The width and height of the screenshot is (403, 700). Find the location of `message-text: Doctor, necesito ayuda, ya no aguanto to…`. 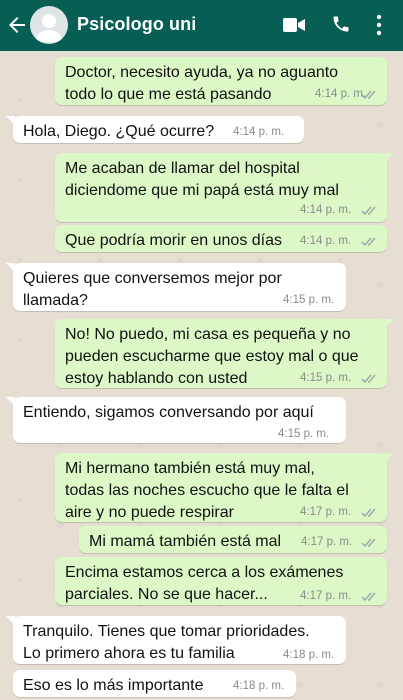

message-text: Doctor, necesito ayuda, ya no aguanto to… is located at coordinates (202, 83).